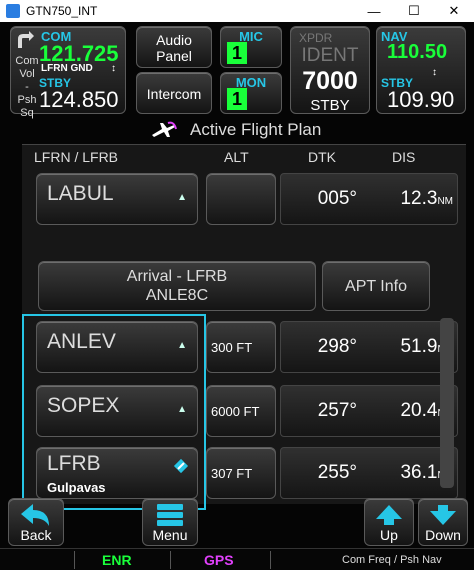 The height and width of the screenshot is (570, 474). What do you see at coordinates (330, 105) in the screenshot?
I see `xpdr-mode: STBY` at bounding box center [330, 105].